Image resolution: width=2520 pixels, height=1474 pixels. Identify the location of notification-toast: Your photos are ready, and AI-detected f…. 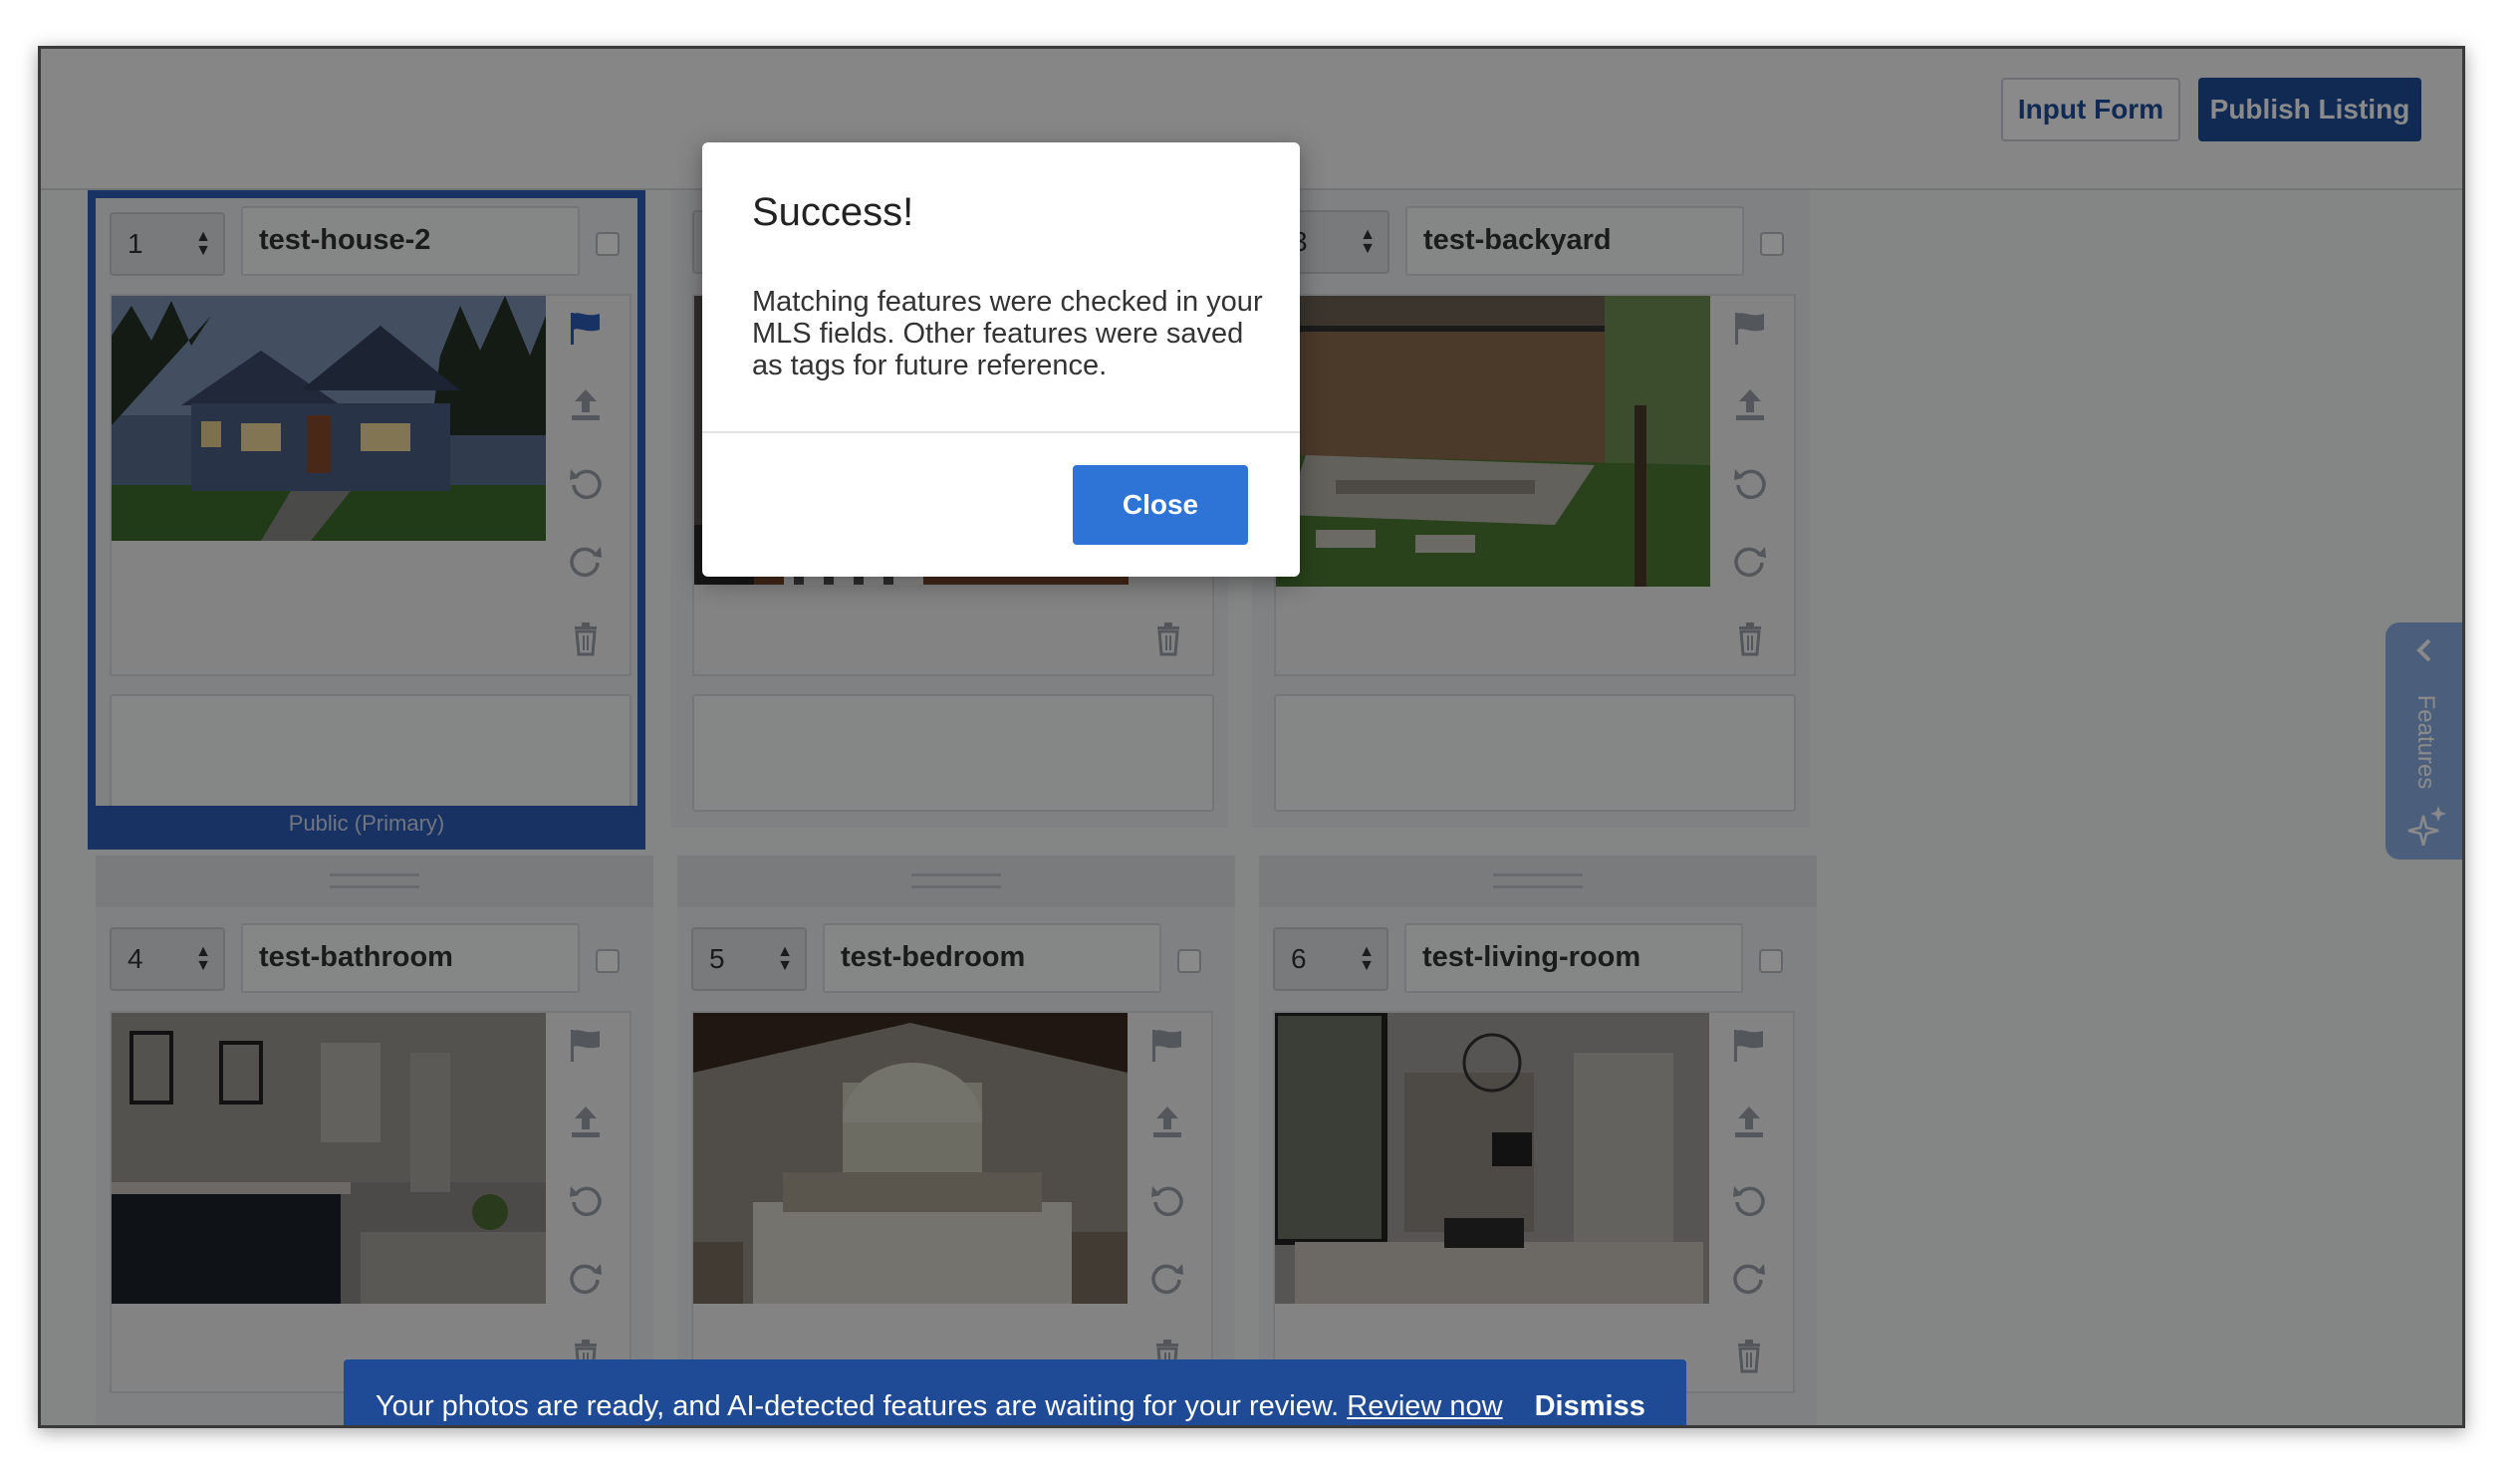
(1015, 1392).